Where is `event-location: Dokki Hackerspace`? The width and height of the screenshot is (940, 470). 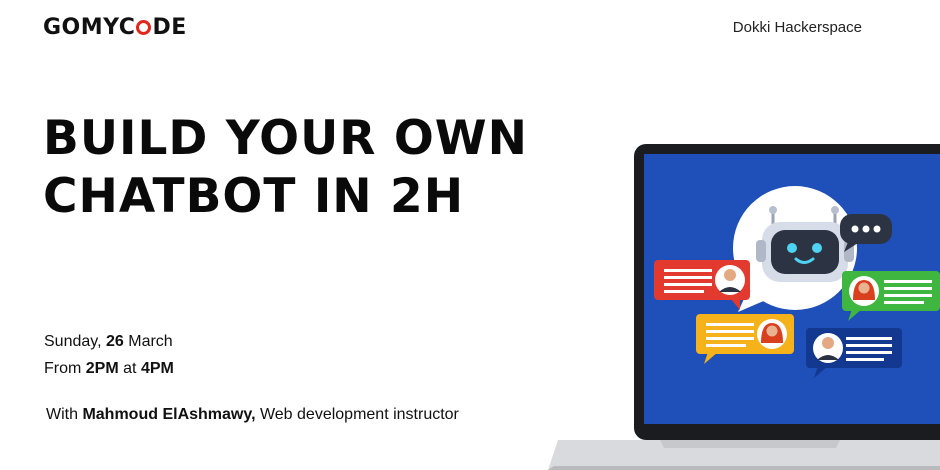
event-location: Dokki Hackerspace is located at coordinates (797, 27).